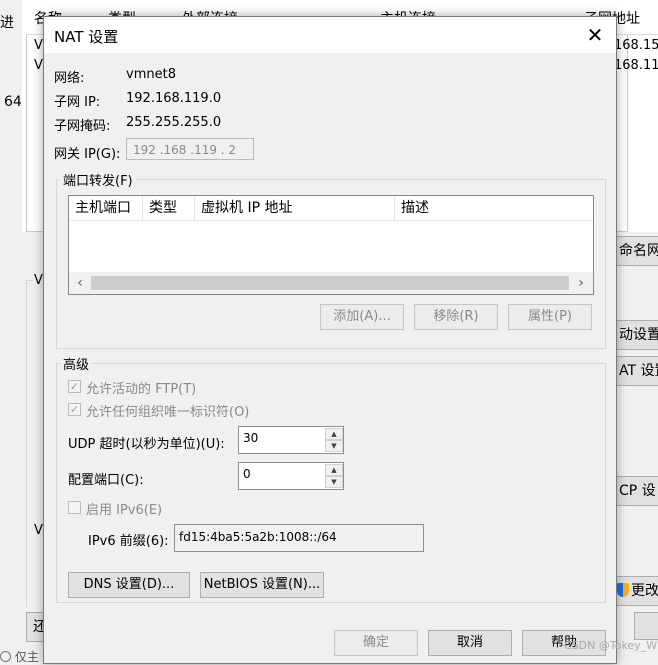 The height and width of the screenshot is (665, 658). I want to click on cancel-button: 取消, so click(470, 643).